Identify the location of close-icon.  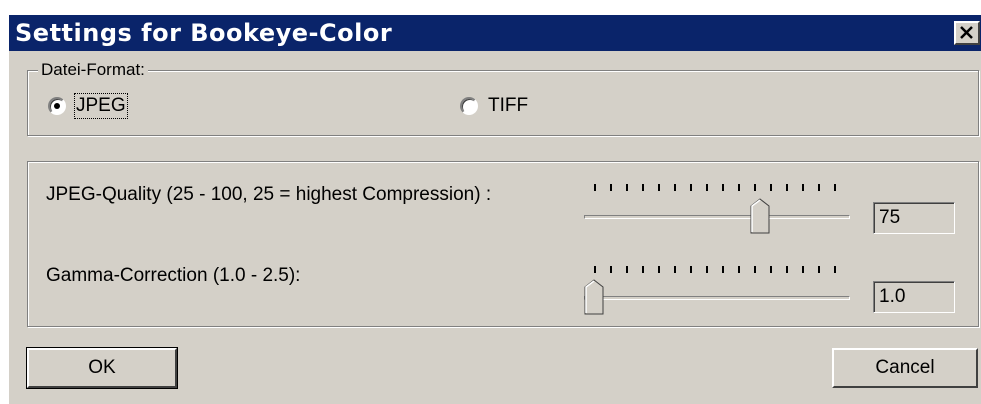
(966, 32).